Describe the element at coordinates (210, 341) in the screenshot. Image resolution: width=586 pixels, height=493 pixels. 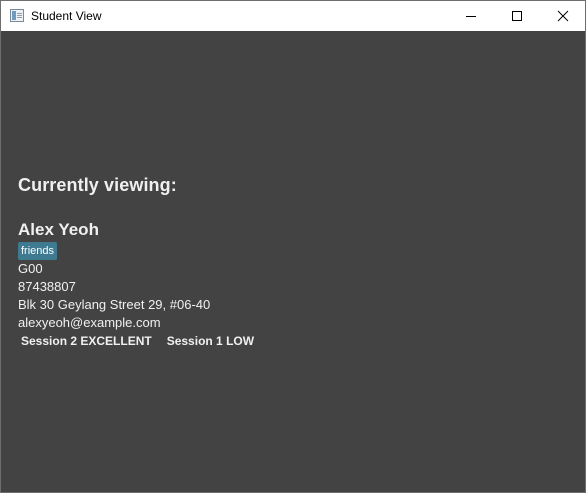
I see `session-item: Session 1 LOW` at that location.